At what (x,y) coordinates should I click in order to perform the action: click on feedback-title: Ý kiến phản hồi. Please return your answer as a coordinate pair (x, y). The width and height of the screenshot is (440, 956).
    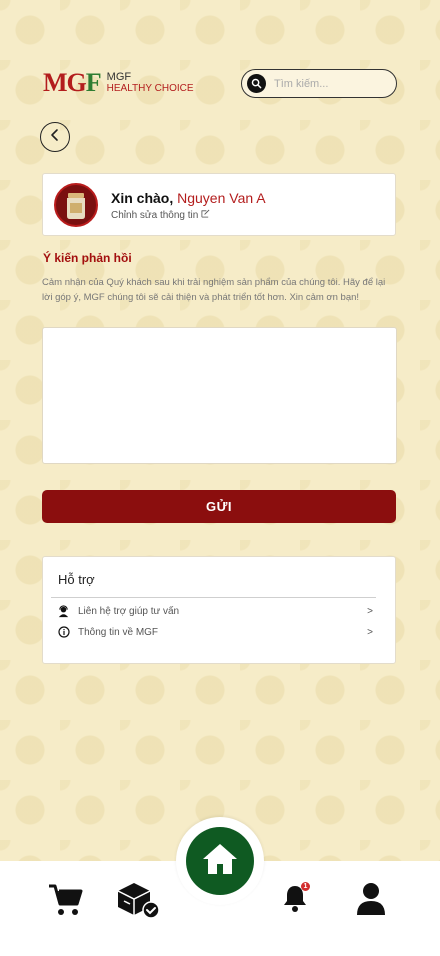
    Looking at the image, I should click on (87, 258).